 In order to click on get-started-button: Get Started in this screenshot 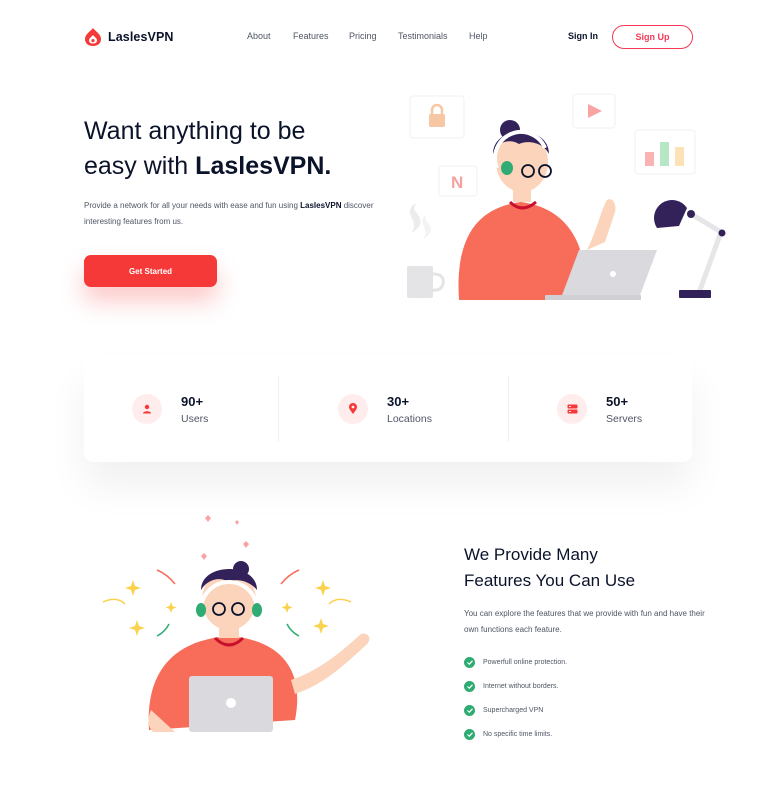, I will do `click(150, 271)`.